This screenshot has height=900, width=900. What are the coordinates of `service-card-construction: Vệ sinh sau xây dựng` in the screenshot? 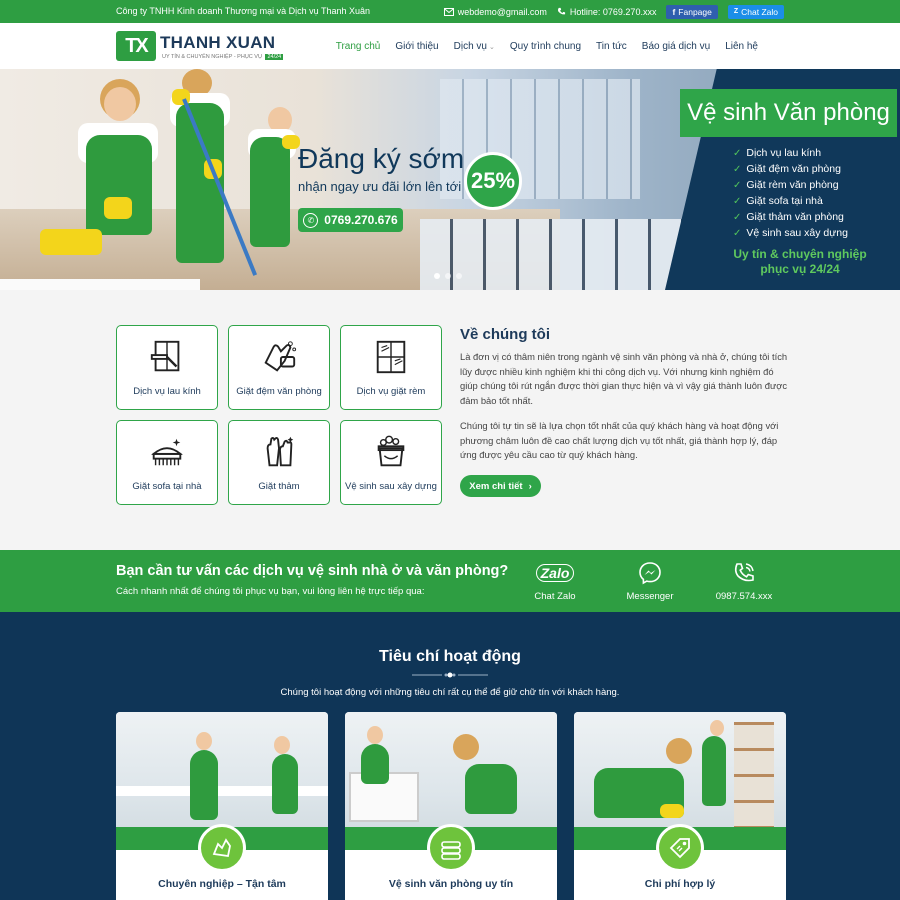 It's located at (391, 462).